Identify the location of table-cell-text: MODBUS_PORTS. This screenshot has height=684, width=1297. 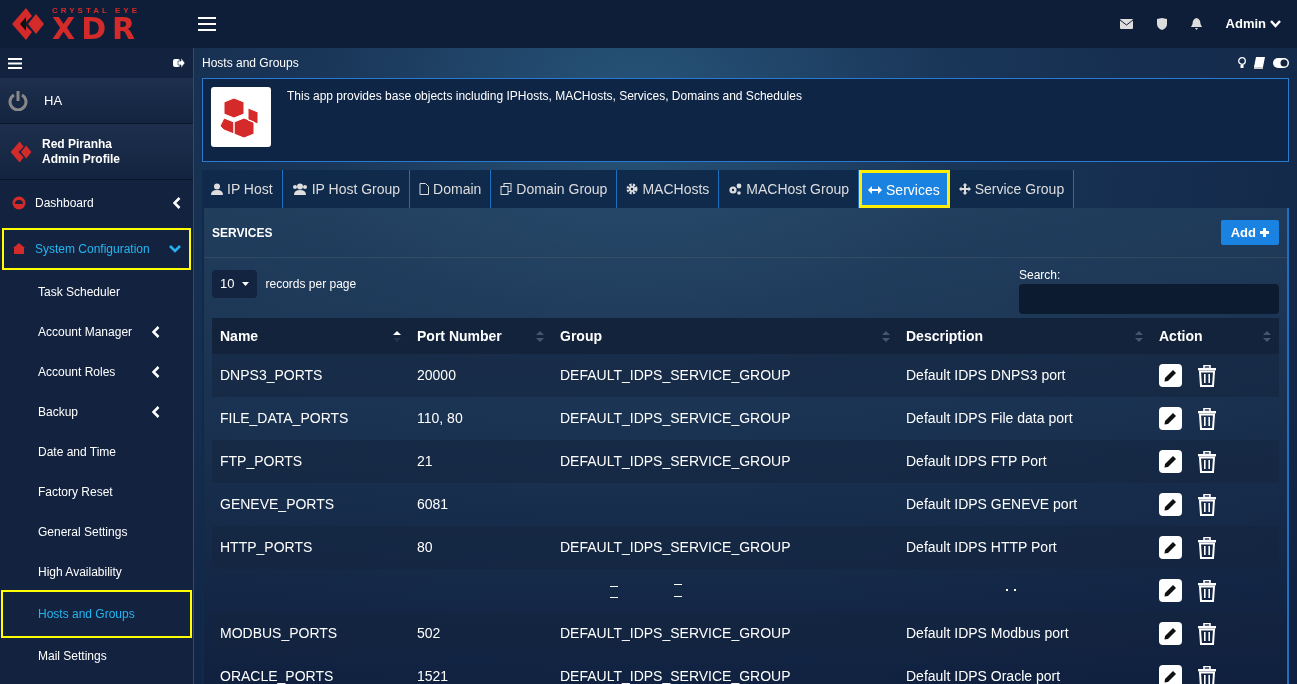
(279, 633).